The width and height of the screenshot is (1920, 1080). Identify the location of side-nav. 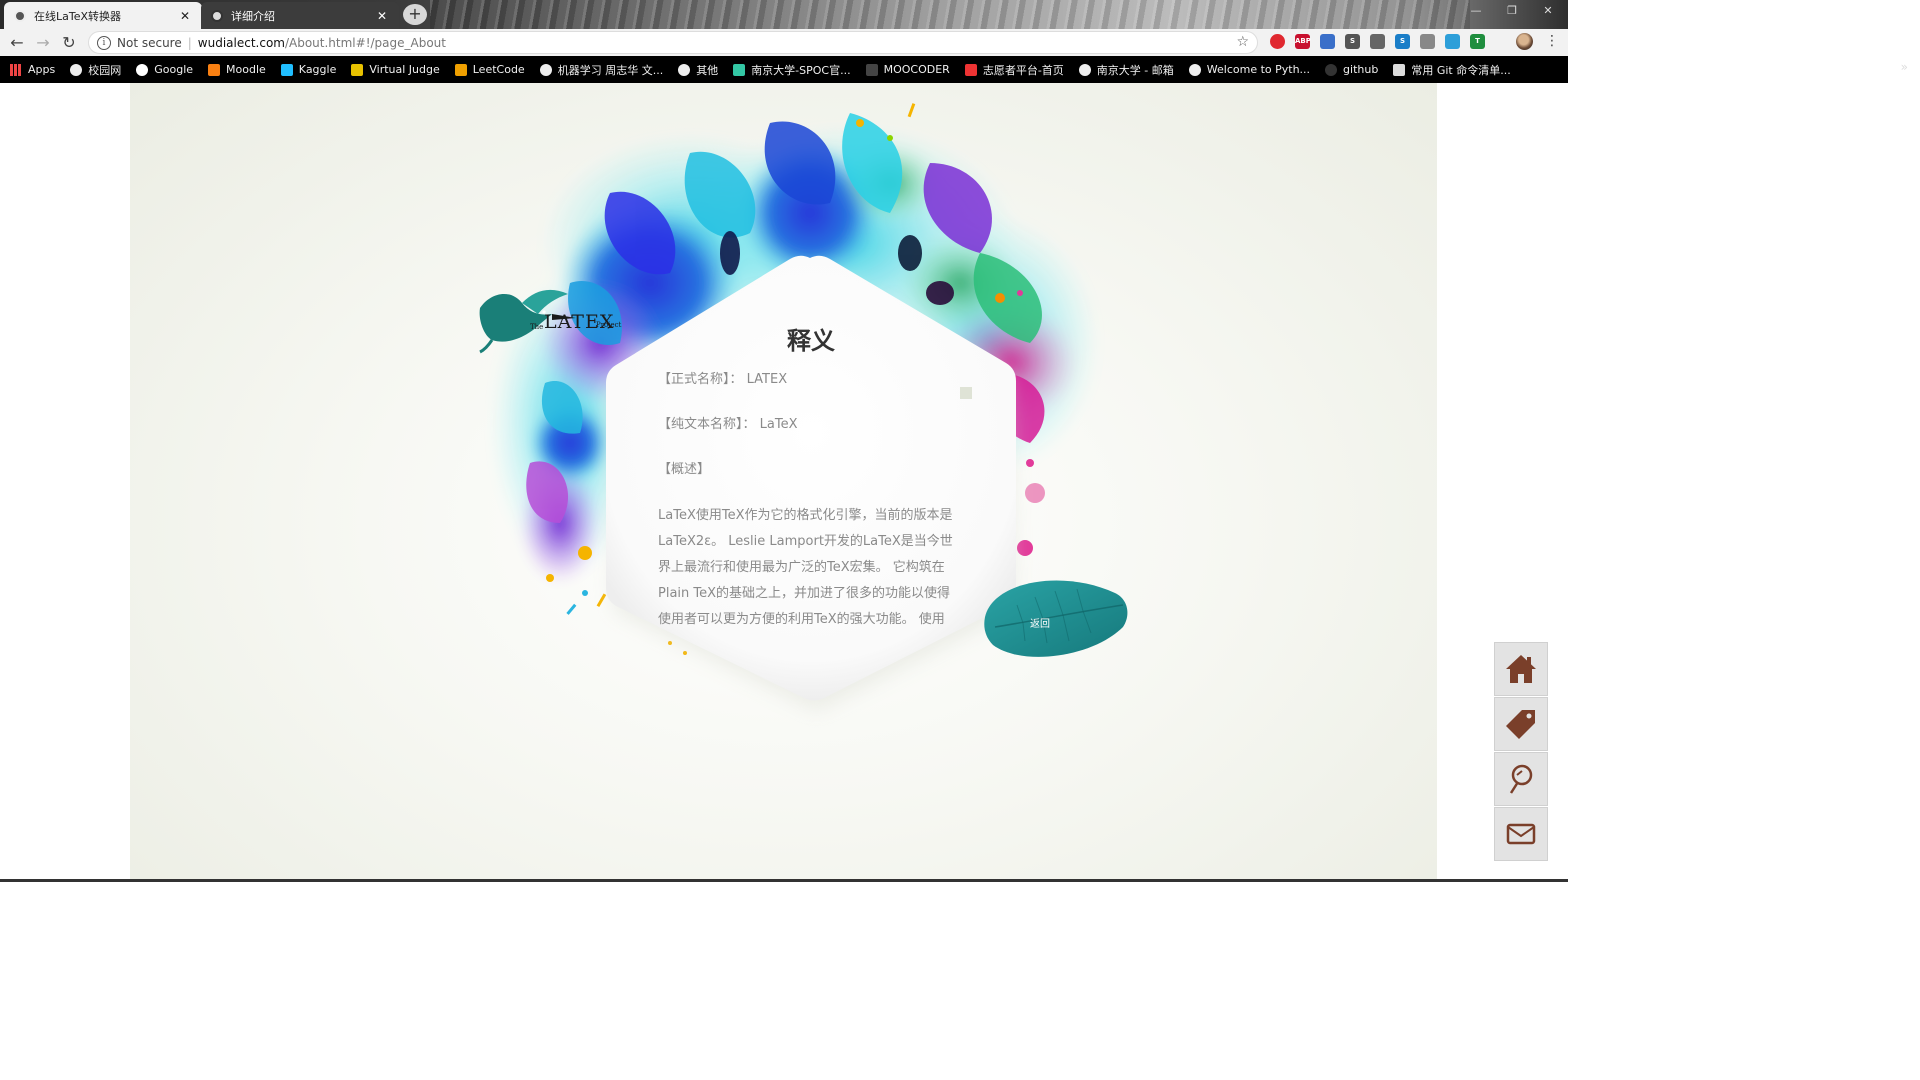
(1521, 752).